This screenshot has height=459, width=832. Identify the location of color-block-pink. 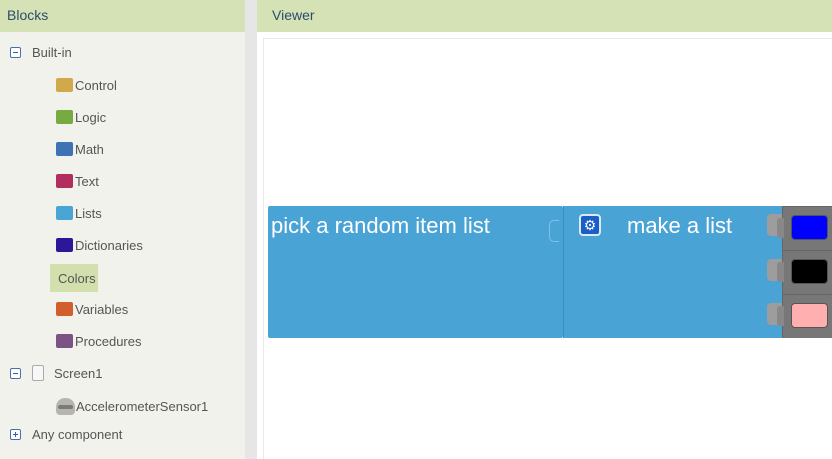
(804, 316).